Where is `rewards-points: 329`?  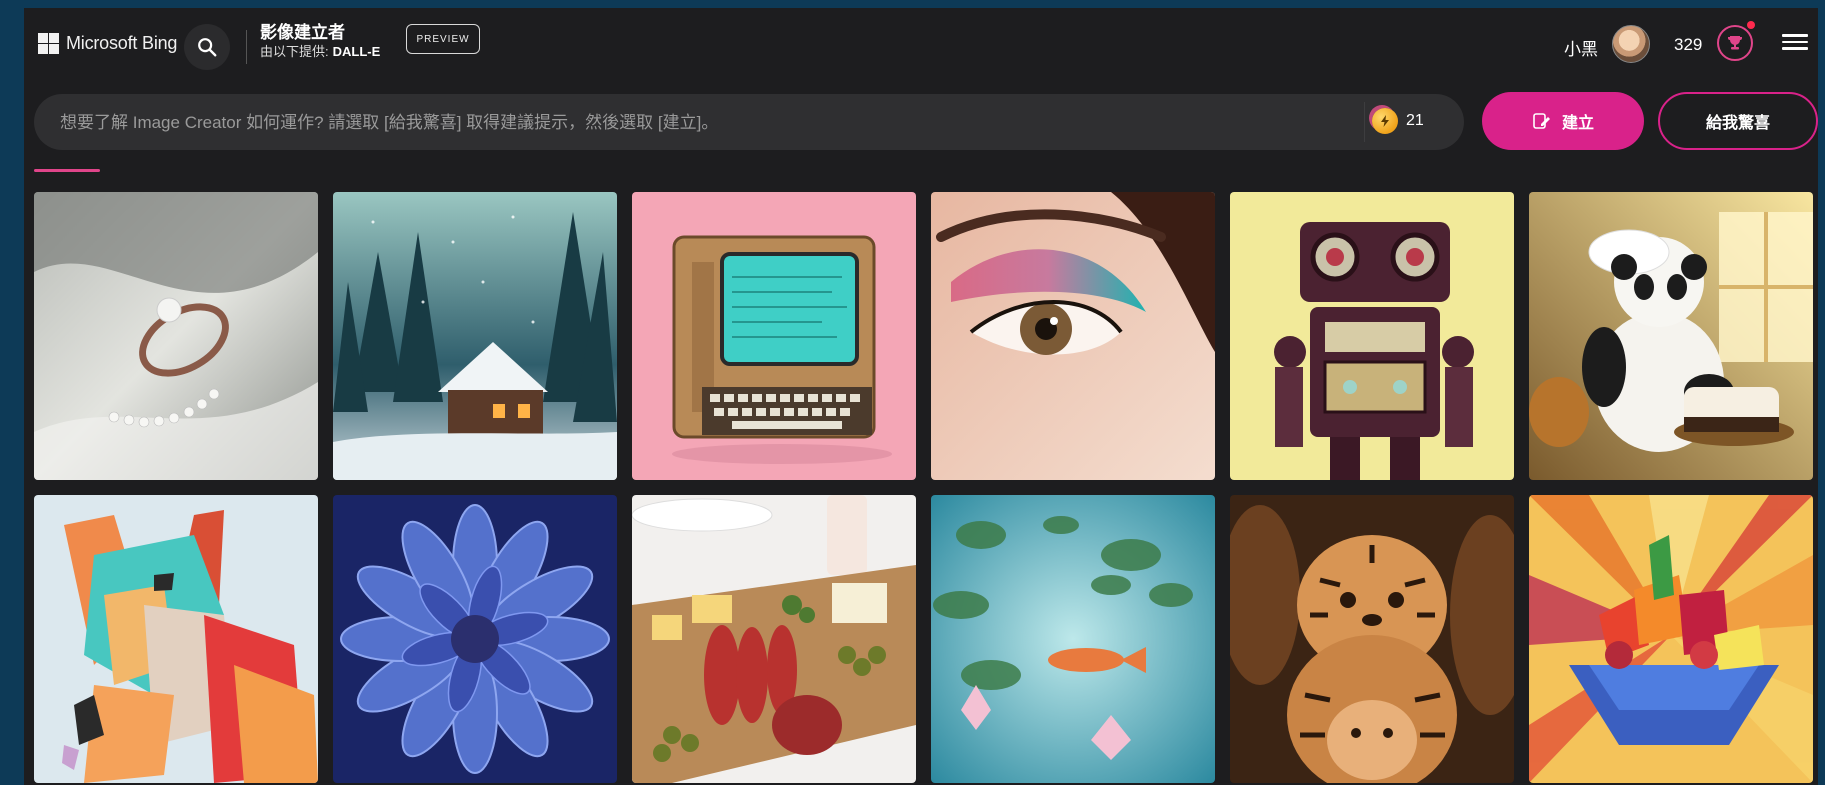
rewards-points: 329 is located at coordinates (1688, 45).